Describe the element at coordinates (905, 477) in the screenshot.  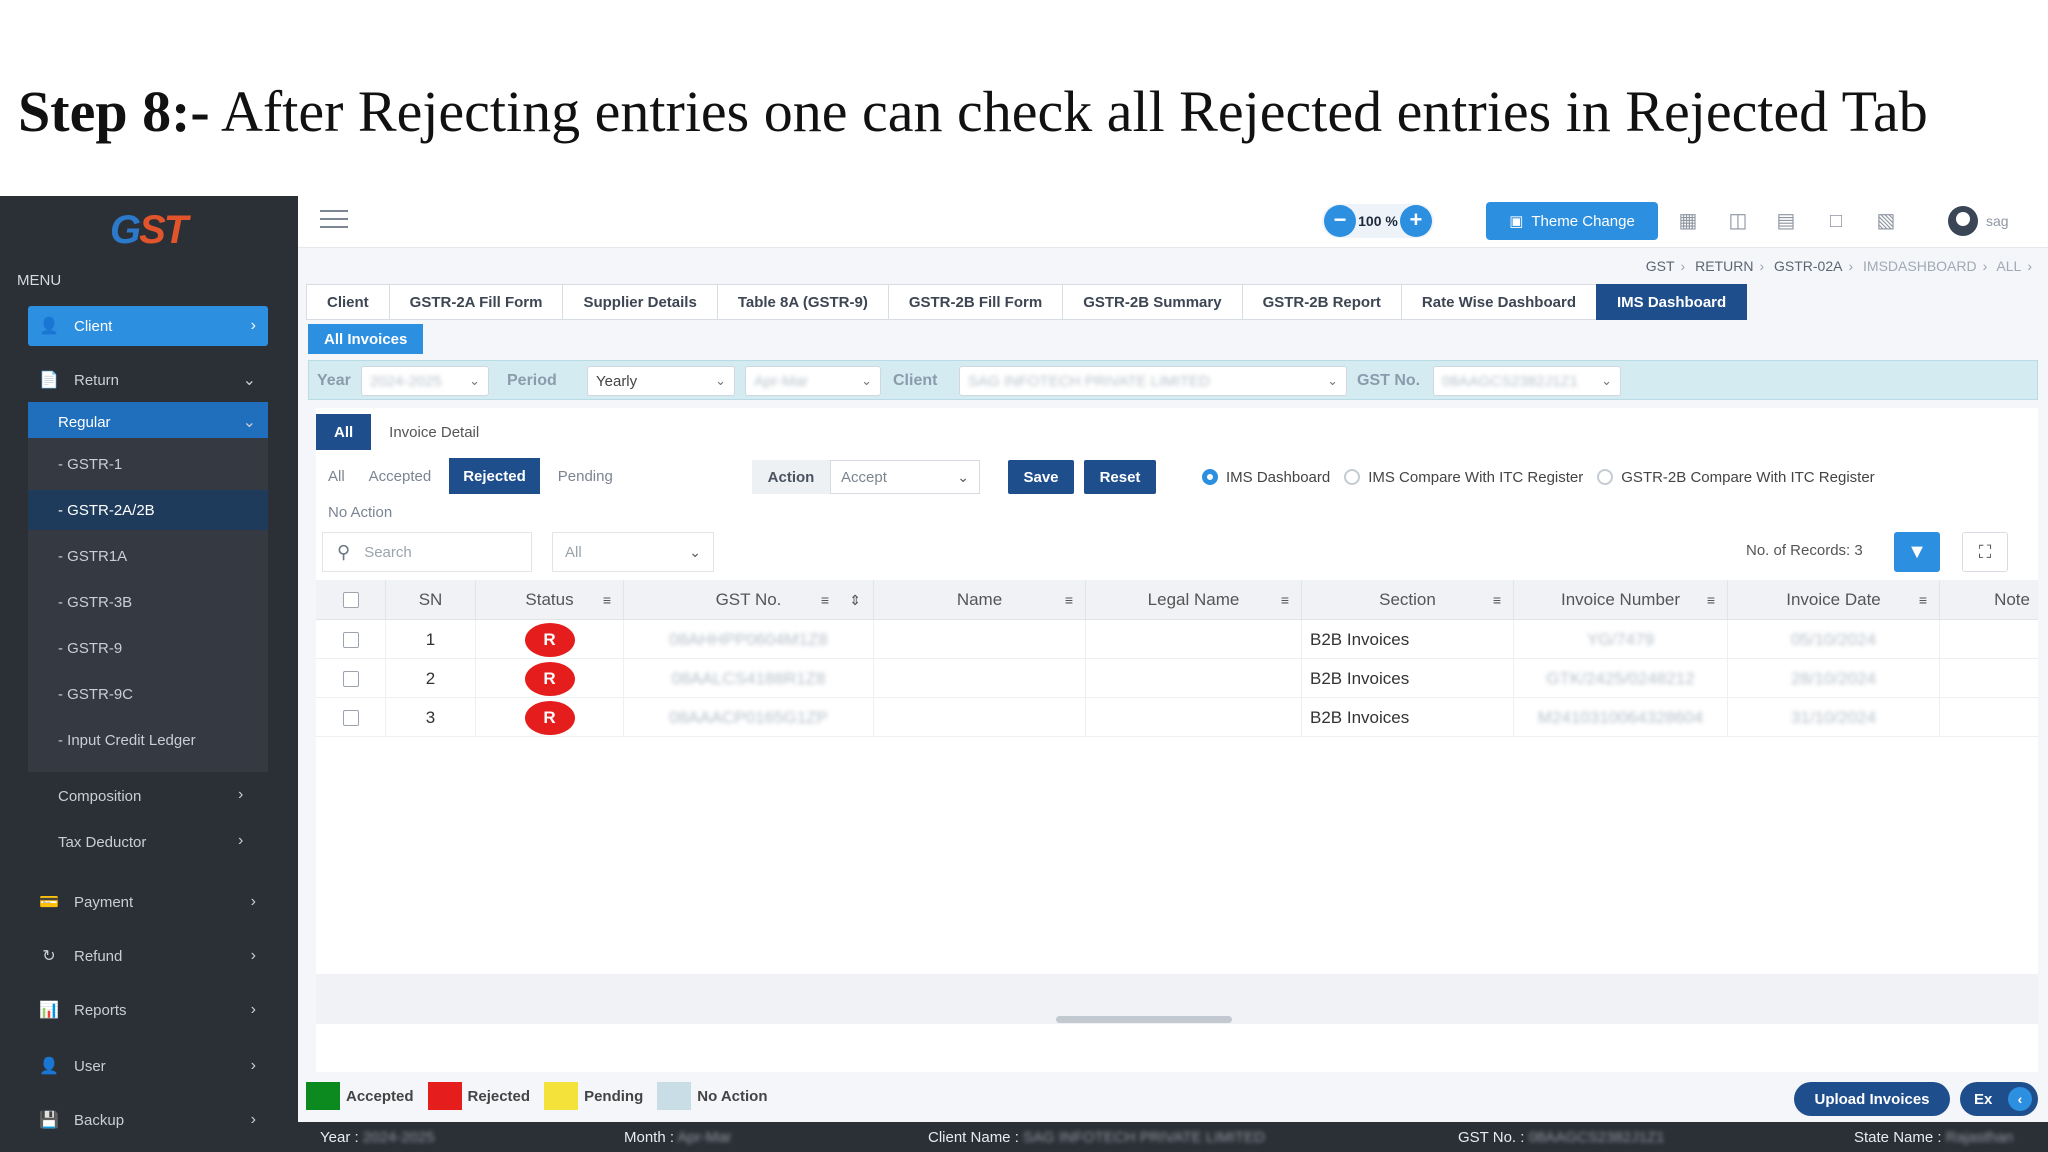
I see `action-select: Accept ⌄` at that location.